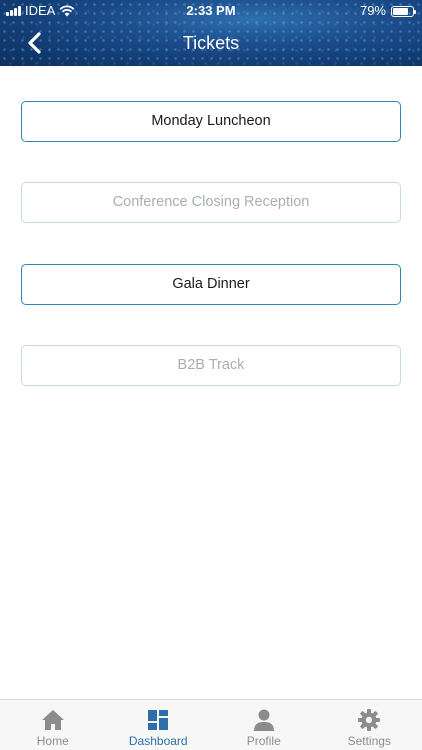  What do you see at coordinates (372, 10) in the screenshot?
I see `battery-percent: 79%` at bounding box center [372, 10].